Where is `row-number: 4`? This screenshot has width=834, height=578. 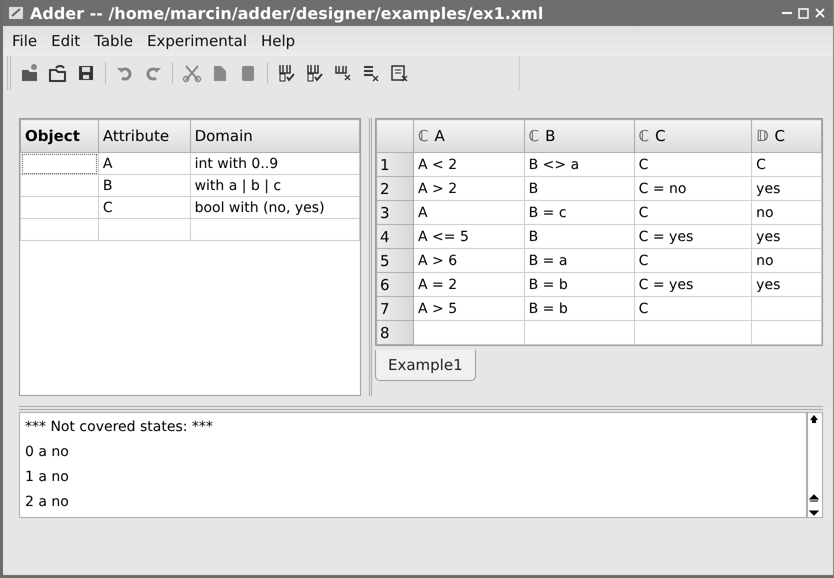
row-number: 4 is located at coordinates (395, 236).